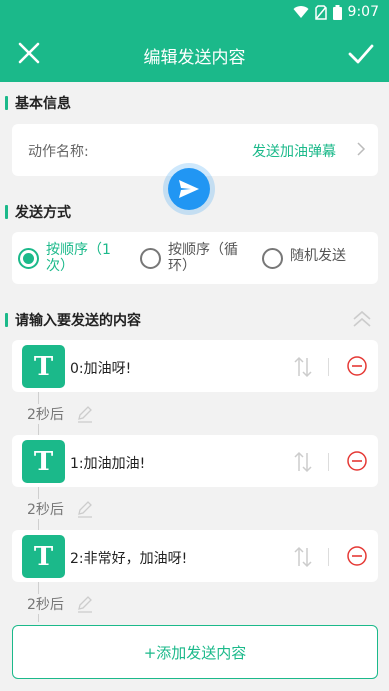  What do you see at coordinates (194, 13) in the screenshot?
I see `status-bar: 9:07` at bounding box center [194, 13].